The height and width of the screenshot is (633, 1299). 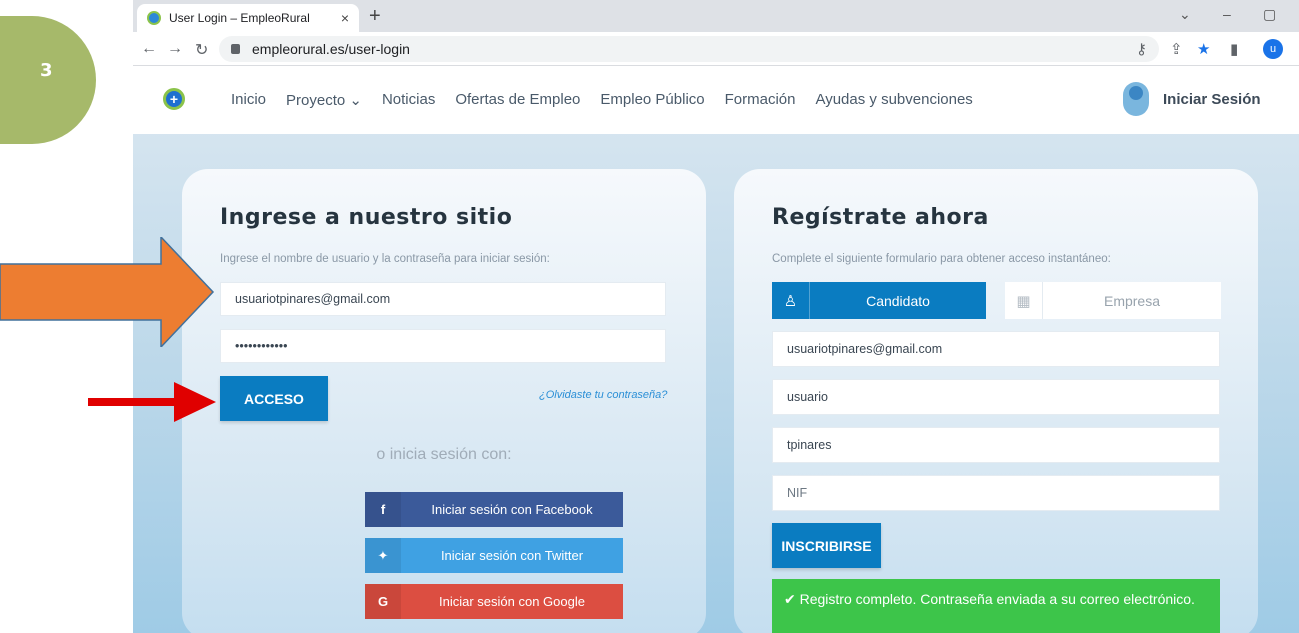 What do you see at coordinates (996, 397) in the screenshot?
I see `register-first-name-field: usuario` at bounding box center [996, 397].